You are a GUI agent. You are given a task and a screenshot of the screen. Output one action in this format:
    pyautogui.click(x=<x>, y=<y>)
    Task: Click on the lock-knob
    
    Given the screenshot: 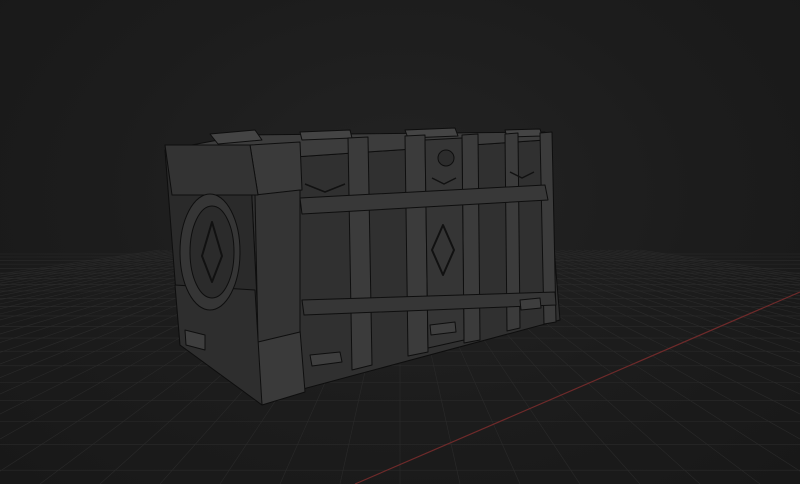 What is the action you would take?
    pyautogui.click(x=446, y=158)
    